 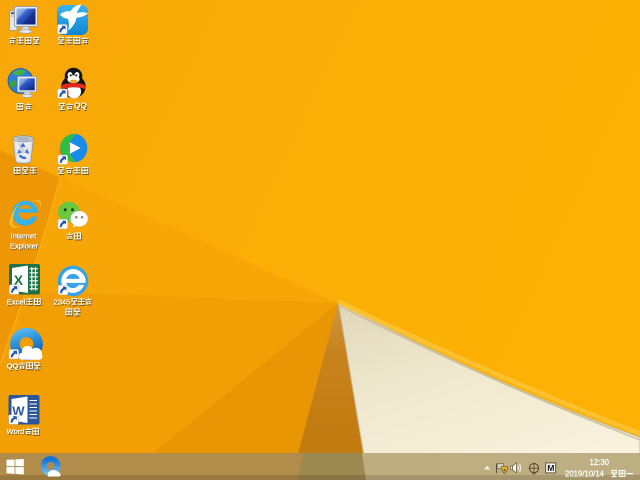 I want to click on svg-text: Word, so click(x=16, y=431).